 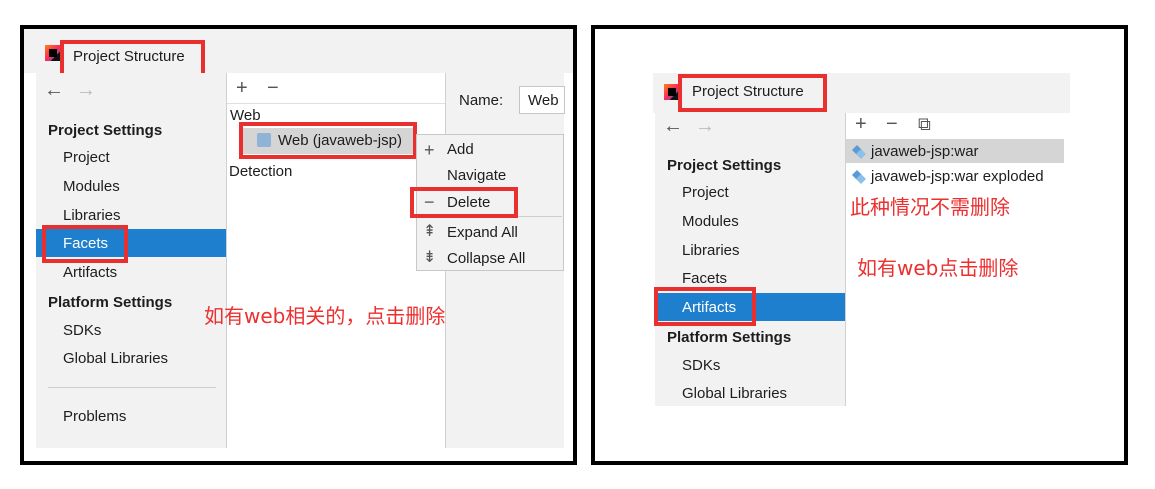 What do you see at coordinates (673, 126) in the screenshot?
I see `right-back-arrow-icon: ←` at bounding box center [673, 126].